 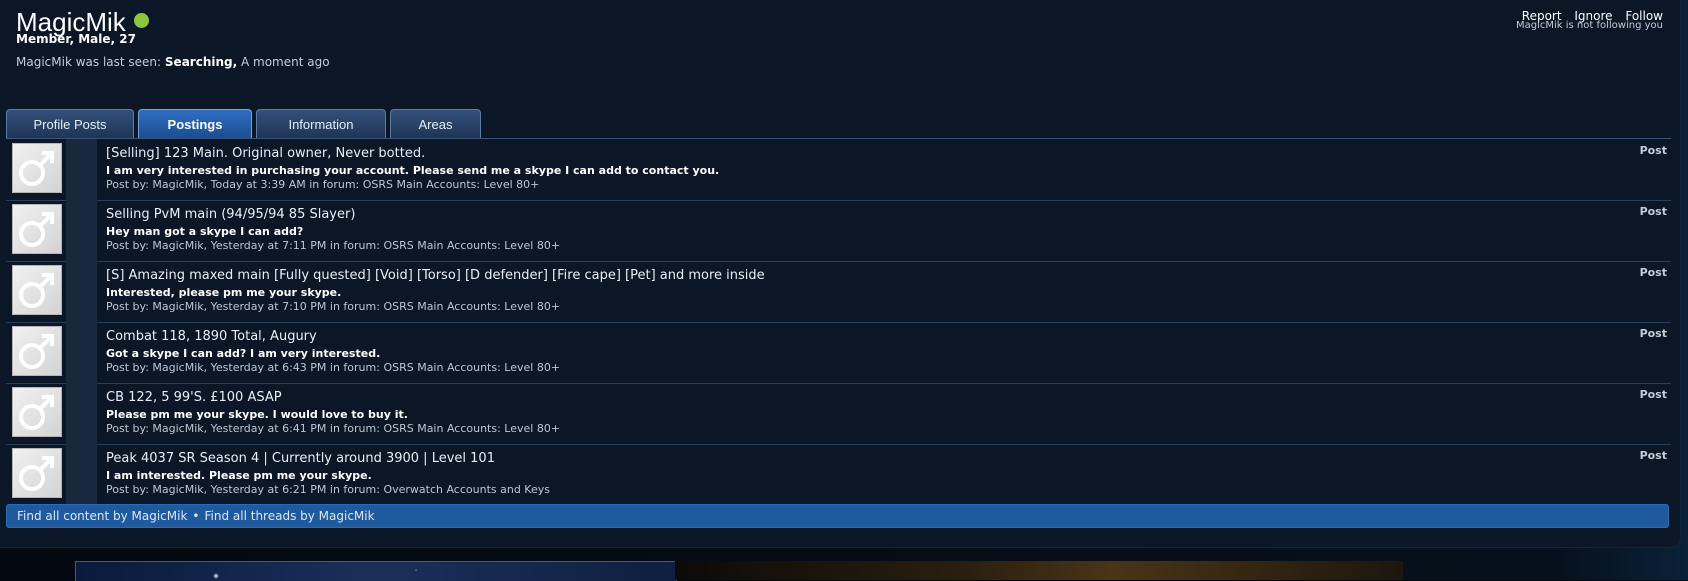 I want to click on find-all-threads-link: Find all threads by MagicMik, so click(x=290, y=516).